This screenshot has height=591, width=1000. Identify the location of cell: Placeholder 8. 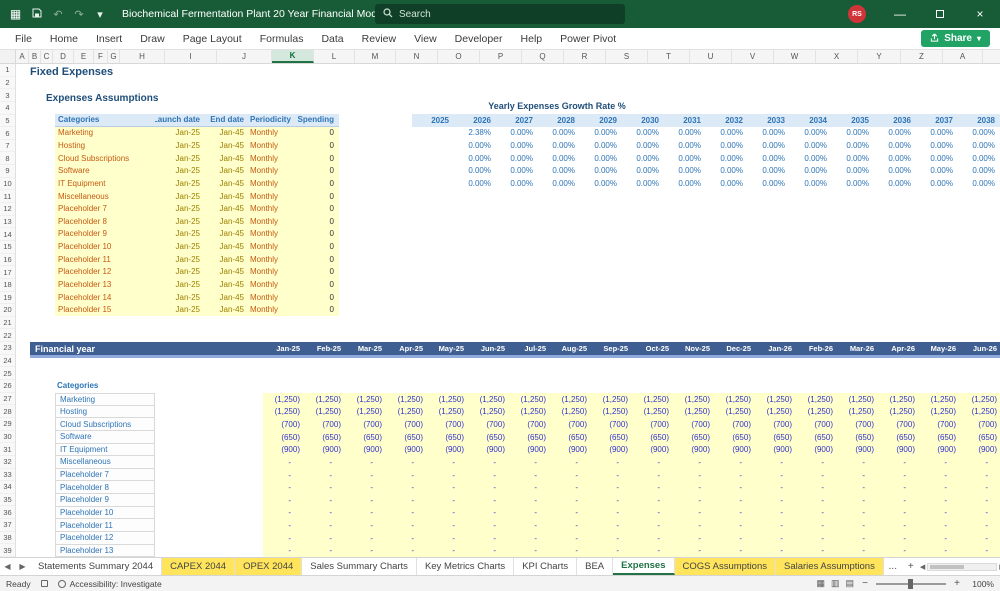
(105, 221).